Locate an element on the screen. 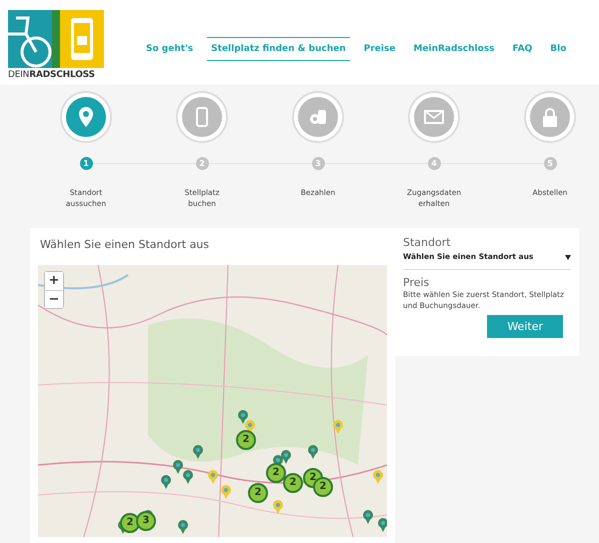  map-title: Wählen Sie einen Standort aus is located at coordinates (125, 244).